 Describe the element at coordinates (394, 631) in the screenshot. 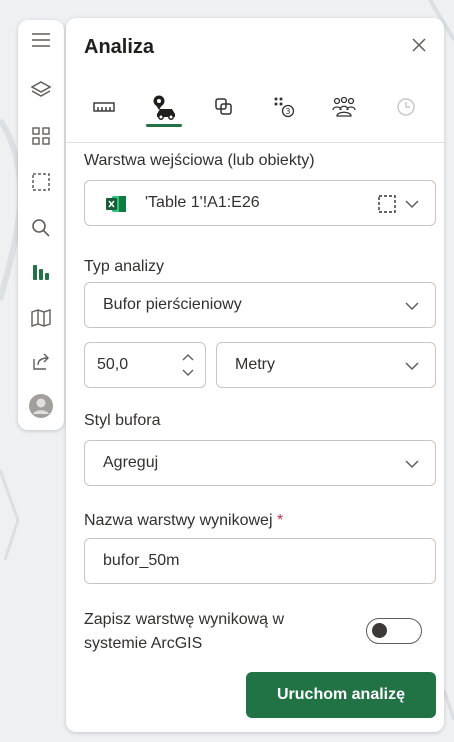

I see `save-to-arcgis-toggle` at that location.